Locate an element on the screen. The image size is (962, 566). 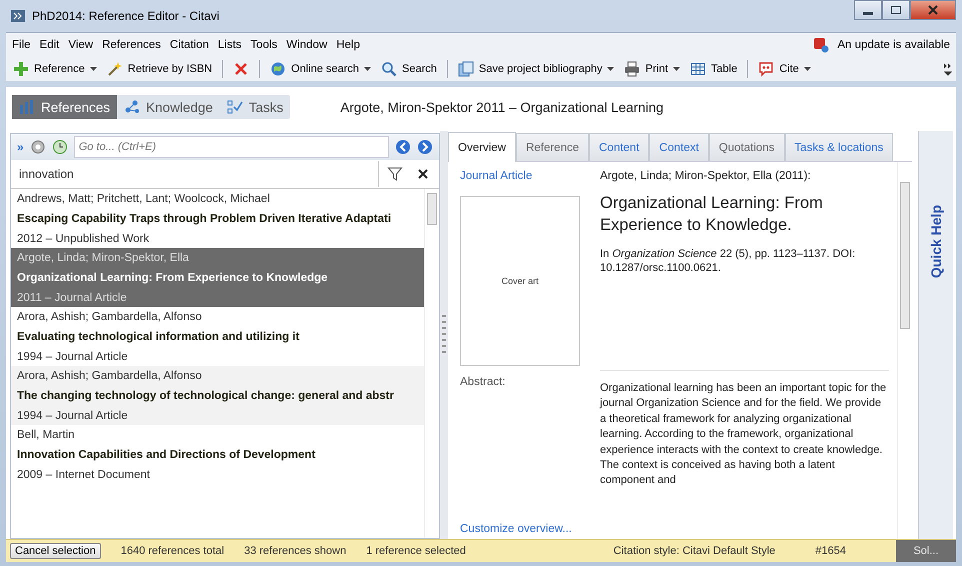
reference-title: Escaping Capability Traps through Problem Driven Iterative Adaptati is located at coordinates (204, 219).